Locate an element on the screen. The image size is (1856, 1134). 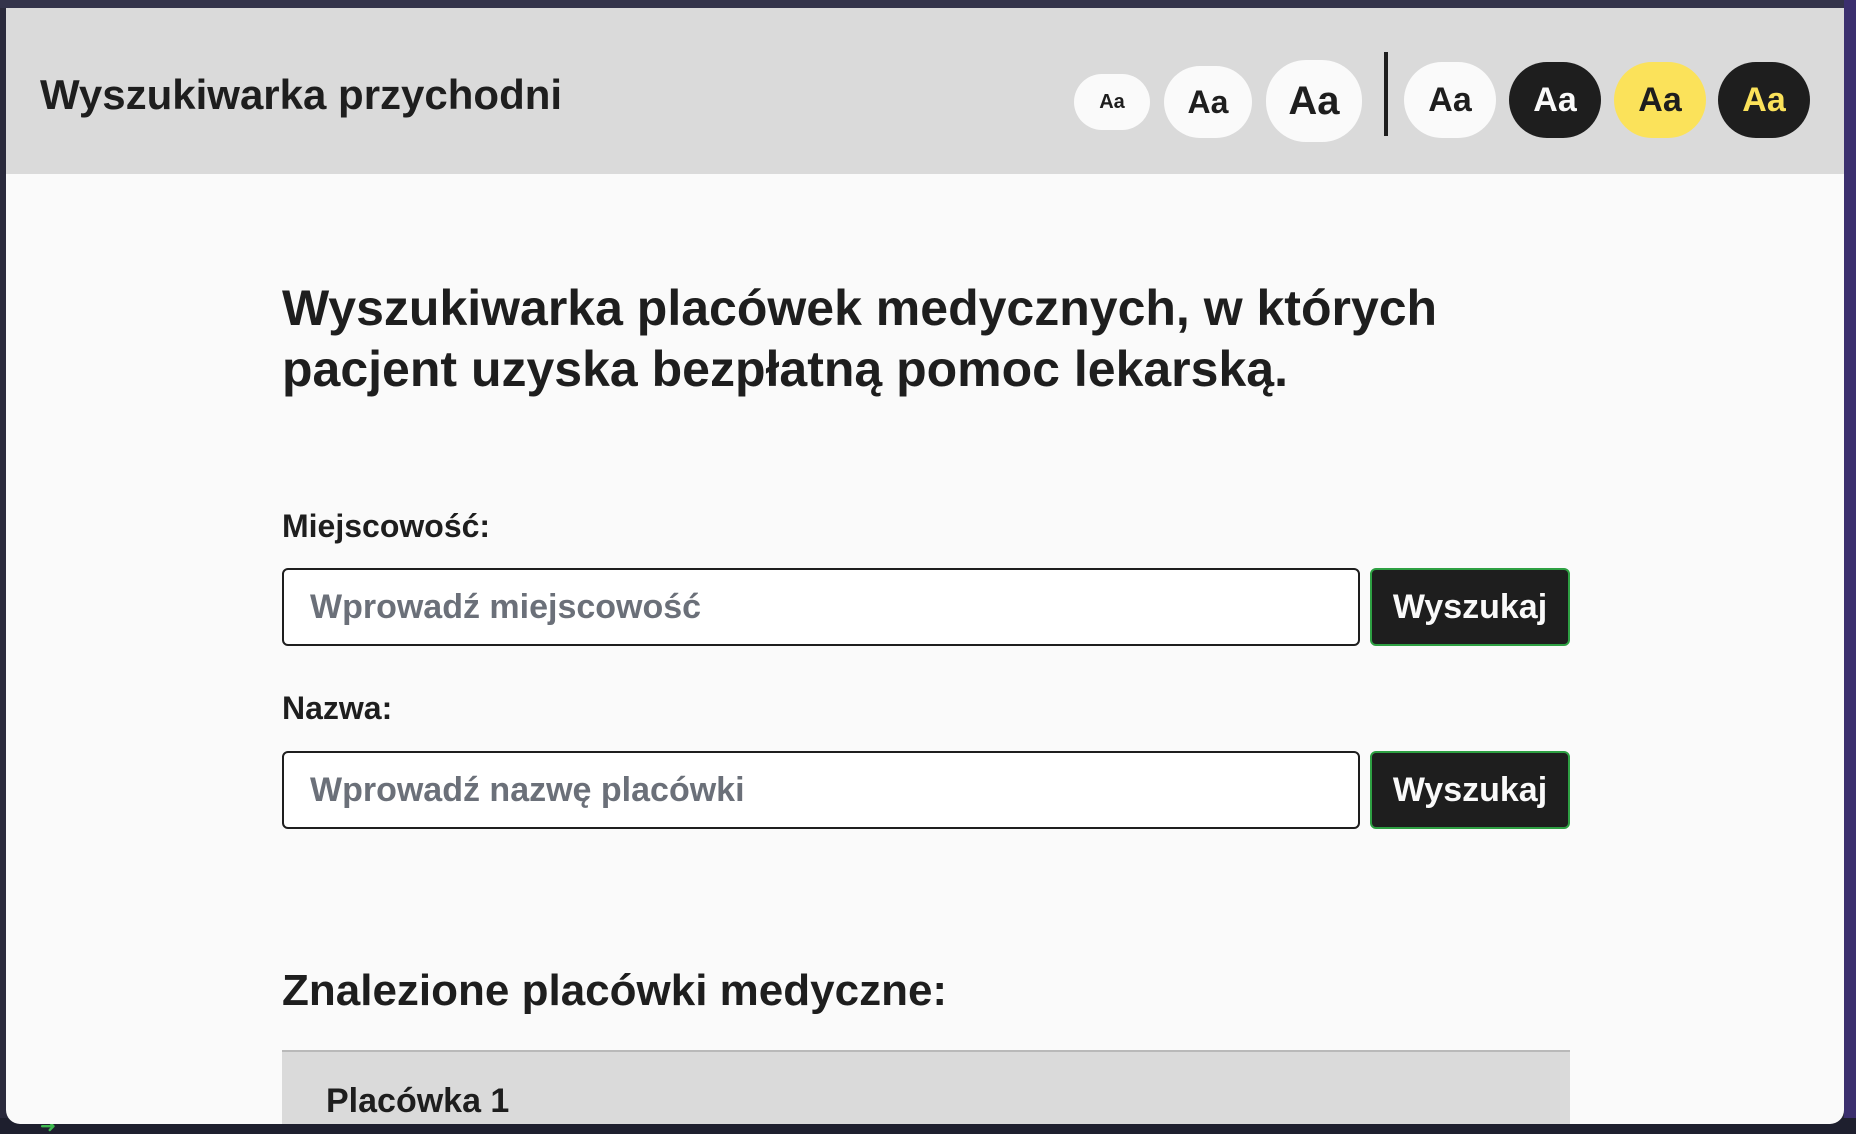
contrast-dark-yellow-button: Aa is located at coordinates (1764, 100).